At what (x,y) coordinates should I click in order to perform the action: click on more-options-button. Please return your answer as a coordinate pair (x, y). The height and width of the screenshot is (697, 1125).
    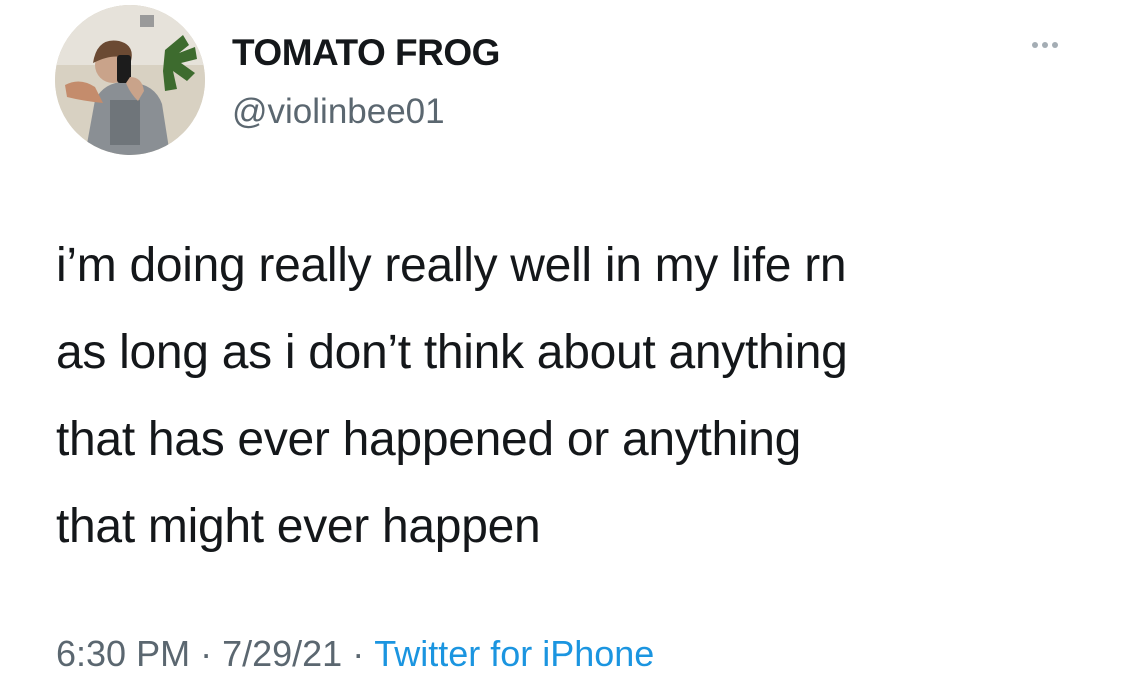
    Looking at the image, I should click on (1045, 45).